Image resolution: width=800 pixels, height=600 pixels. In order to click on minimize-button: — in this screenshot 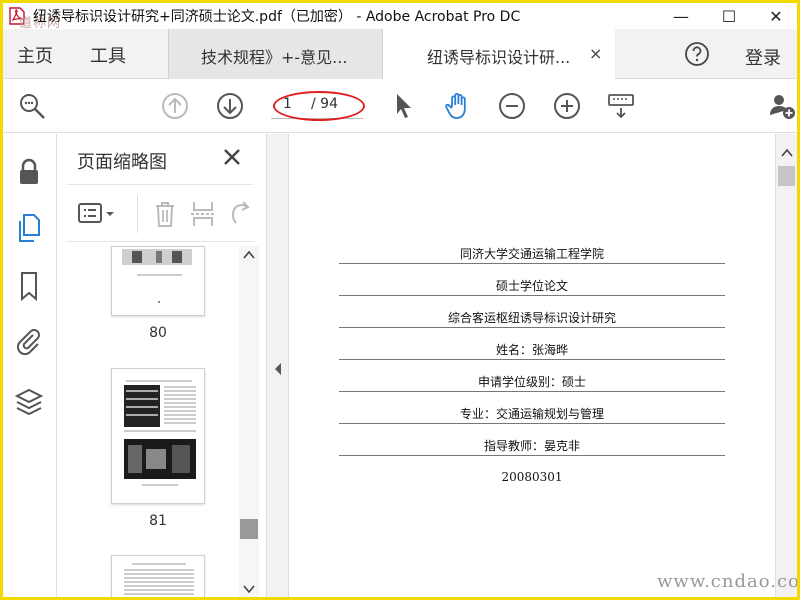, I will do `click(681, 16)`.